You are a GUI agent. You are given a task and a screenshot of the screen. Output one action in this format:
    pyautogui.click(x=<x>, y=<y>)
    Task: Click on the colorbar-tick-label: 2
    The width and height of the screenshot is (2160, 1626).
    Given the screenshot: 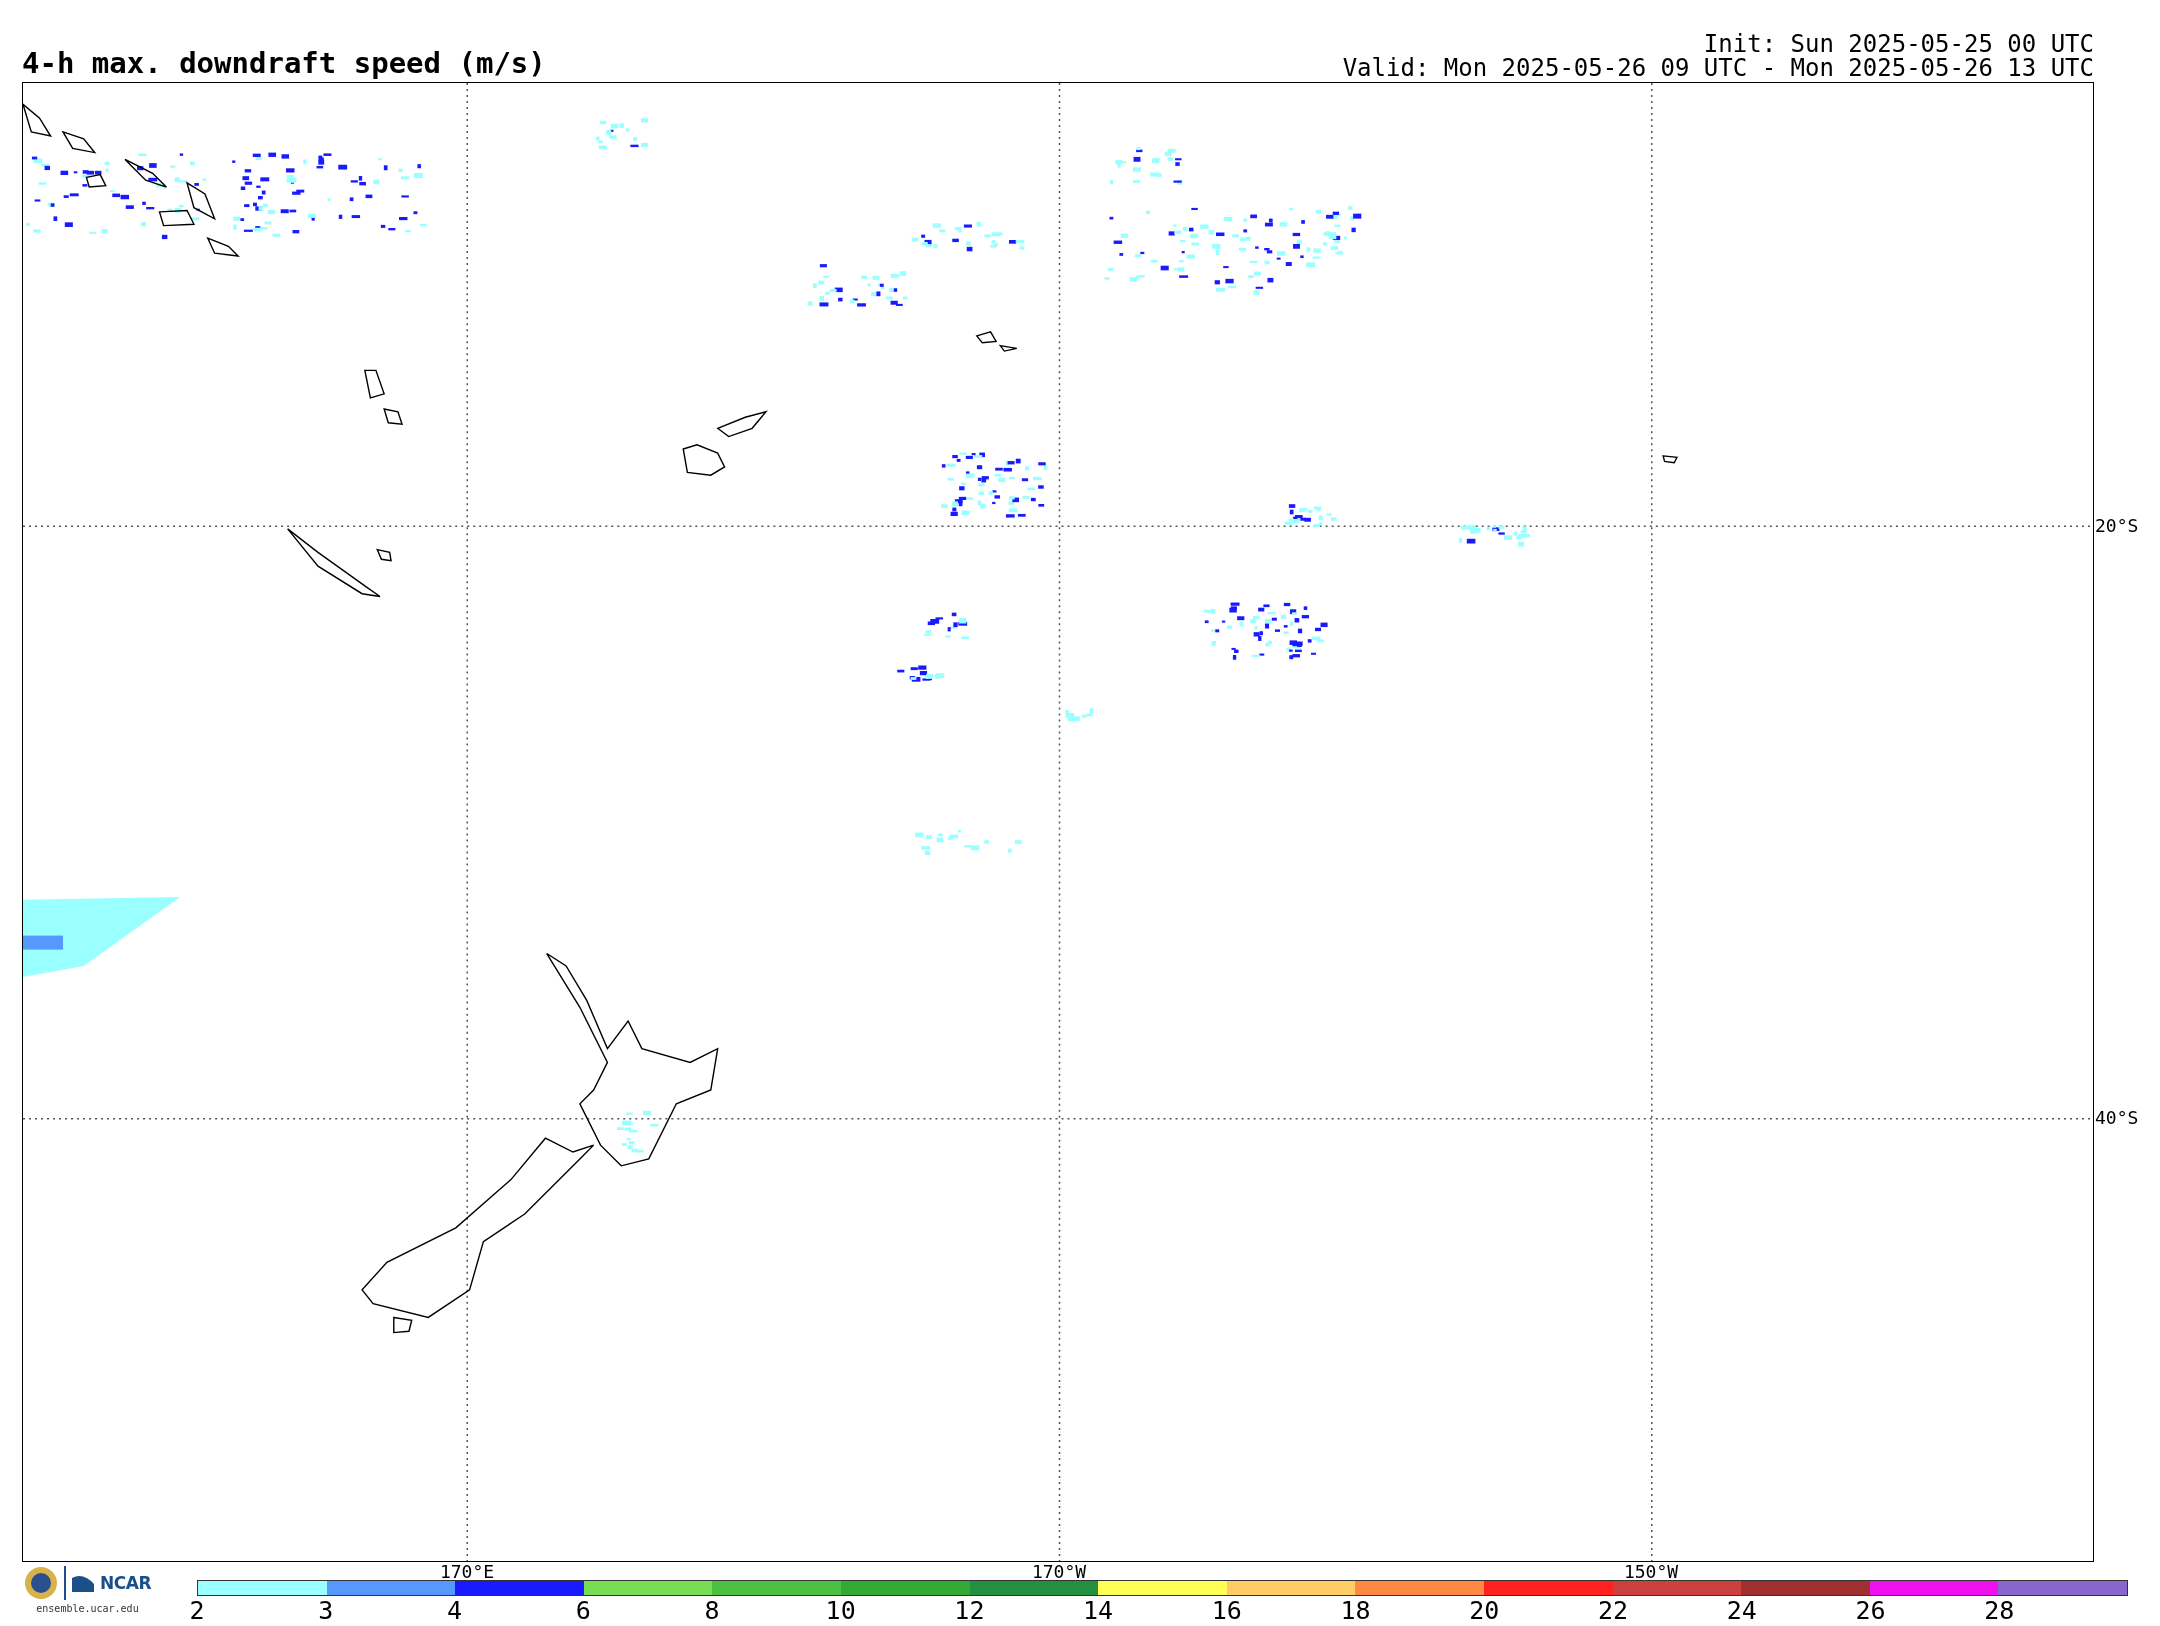 What is the action you would take?
    pyautogui.click(x=197, y=1611)
    